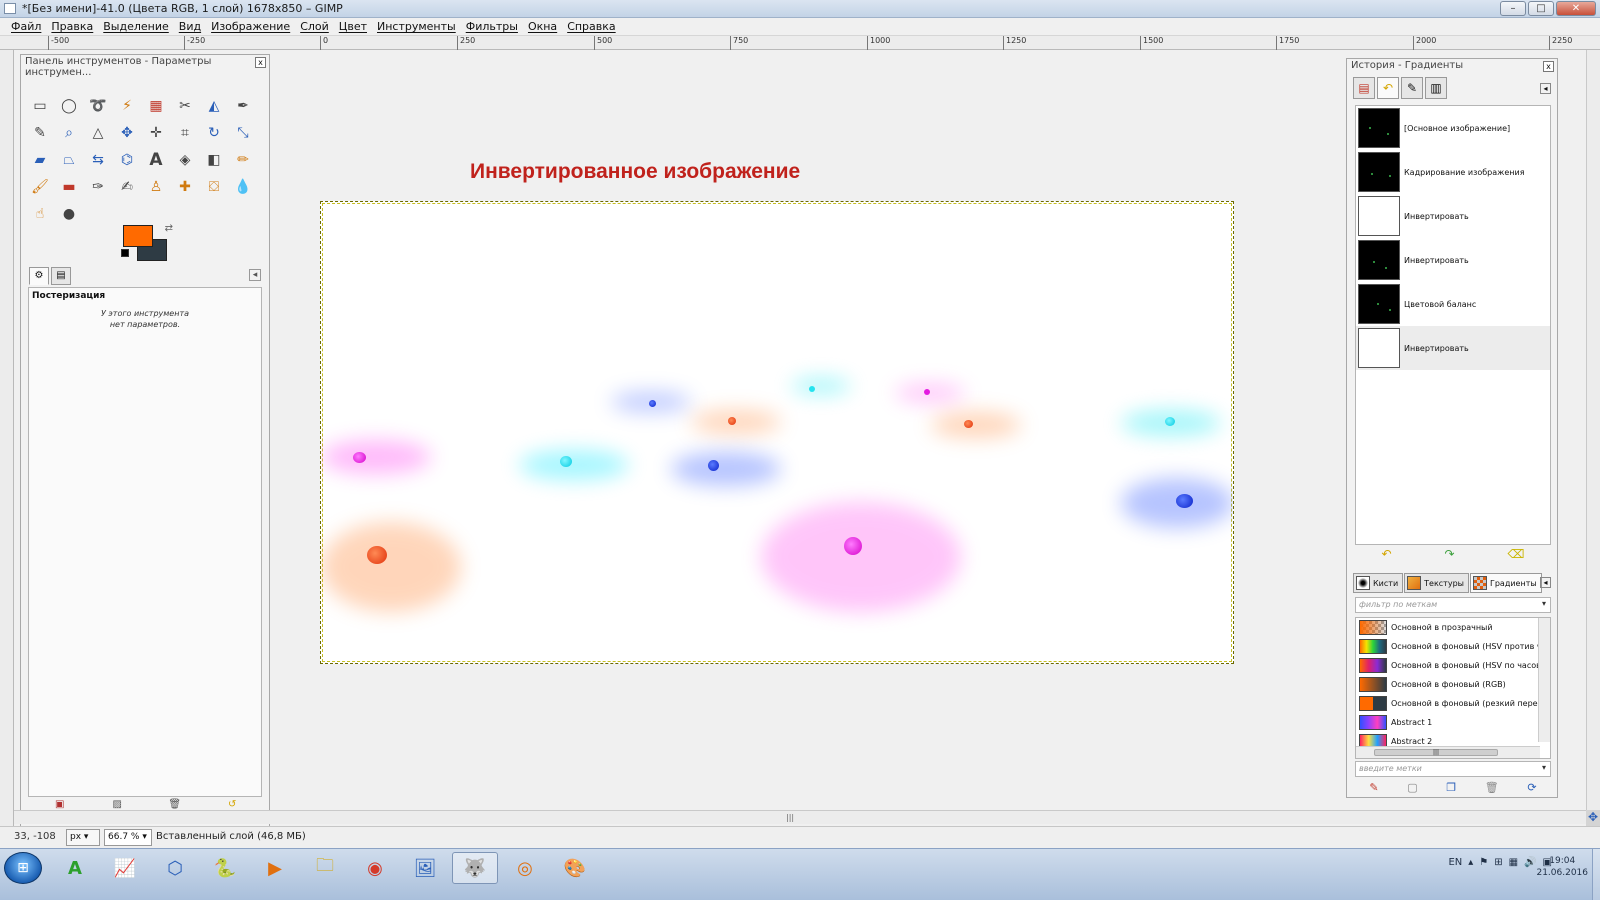 This screenshot has height=900, width=1600. I want to click on tab-patterns: Текстуры, so click(1436, 583).